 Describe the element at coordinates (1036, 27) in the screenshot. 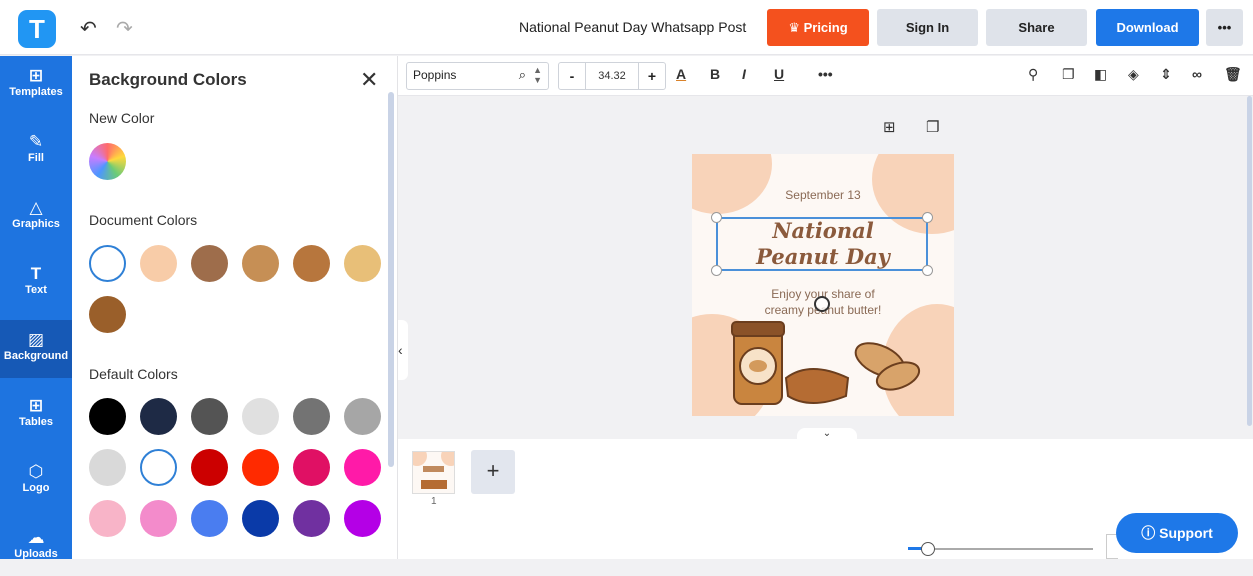

I see `share-button: Share` at that location.